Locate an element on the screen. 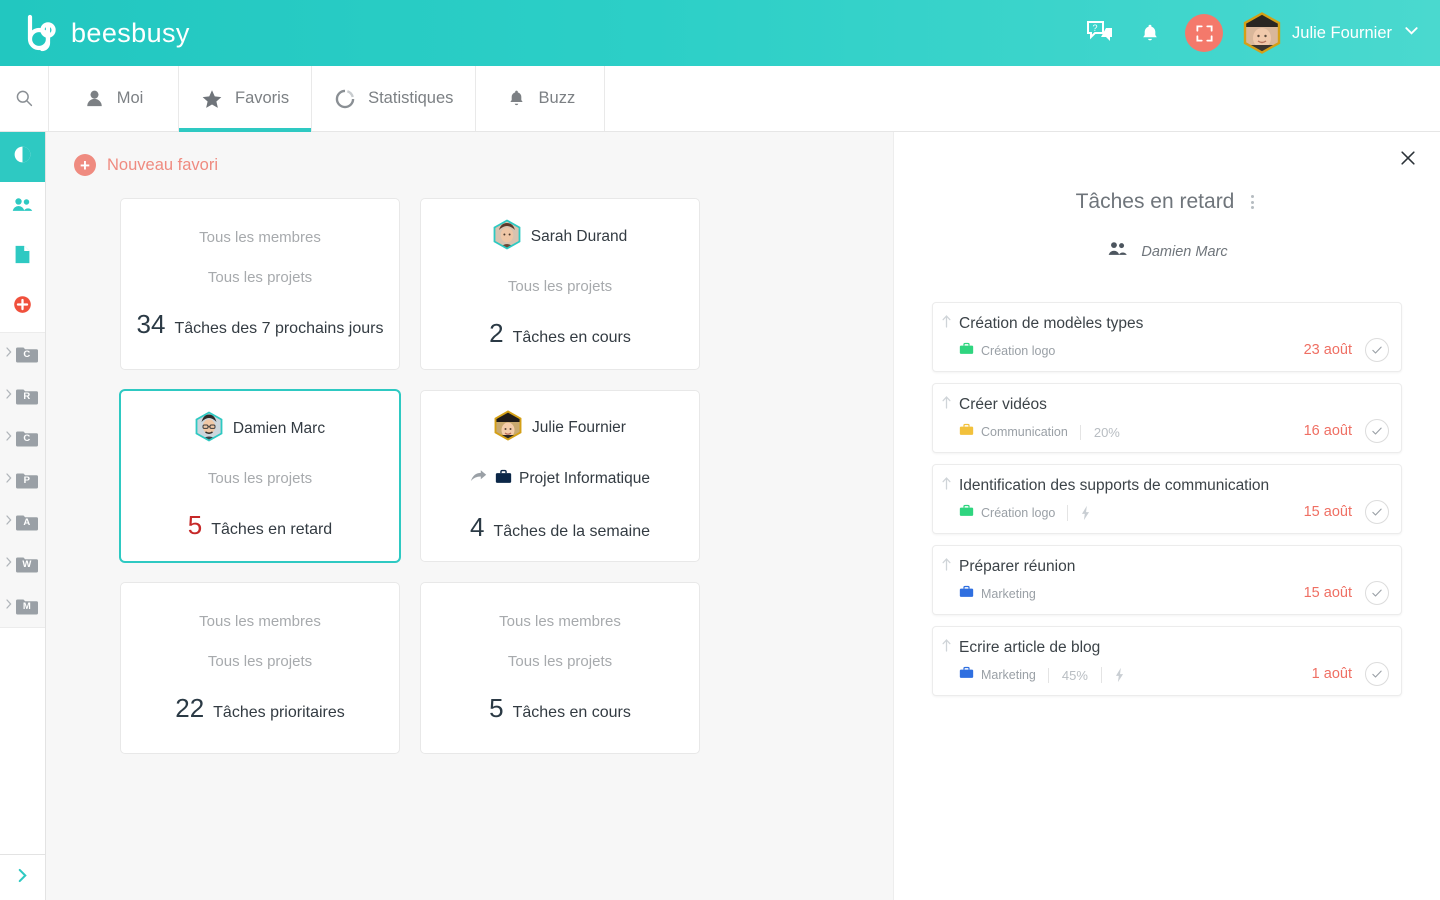 This screenshot has height=900, width=1440. card-count-row: 2 Tâches en cours is located at coordinates (560, 333).